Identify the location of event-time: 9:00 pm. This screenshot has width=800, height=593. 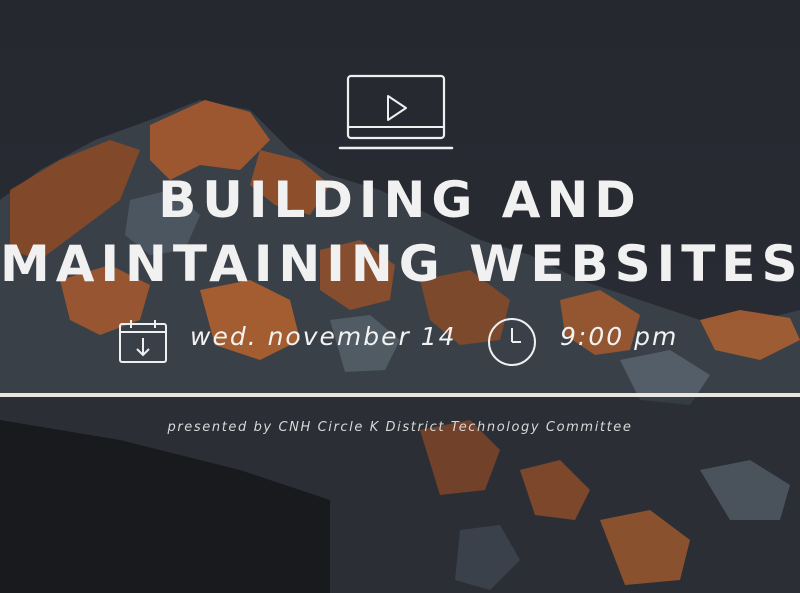
(619, 336).